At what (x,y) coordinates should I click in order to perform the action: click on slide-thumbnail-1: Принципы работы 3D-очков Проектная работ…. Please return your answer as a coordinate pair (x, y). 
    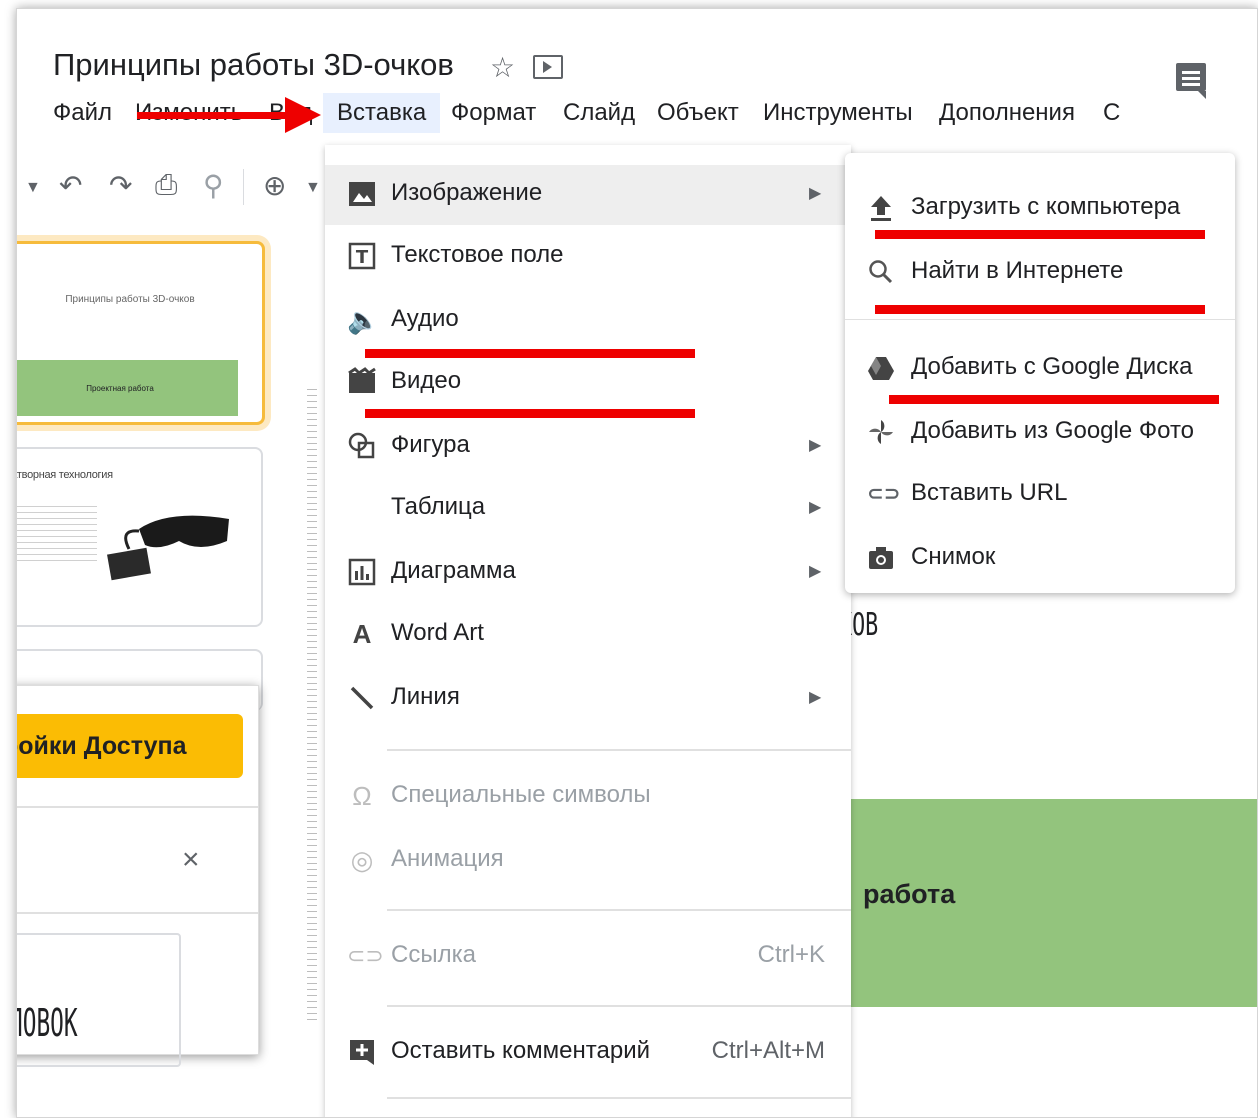
    Looking at the image, I should click on (141, 333).